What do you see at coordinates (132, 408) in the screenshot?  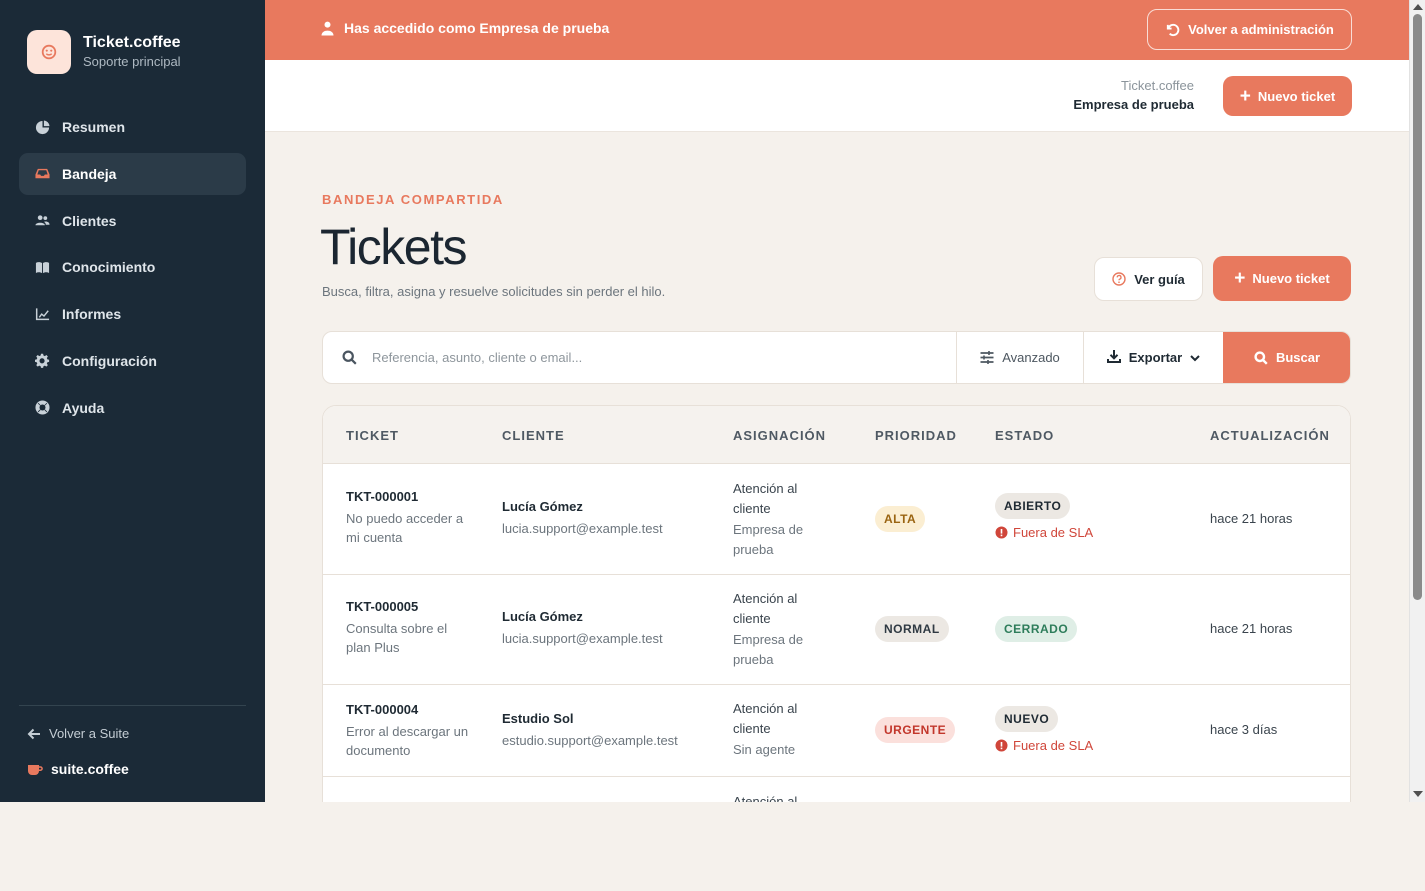 I see `sidebar-item-ayuda: Ayuda` at bounding box center [132, 408].